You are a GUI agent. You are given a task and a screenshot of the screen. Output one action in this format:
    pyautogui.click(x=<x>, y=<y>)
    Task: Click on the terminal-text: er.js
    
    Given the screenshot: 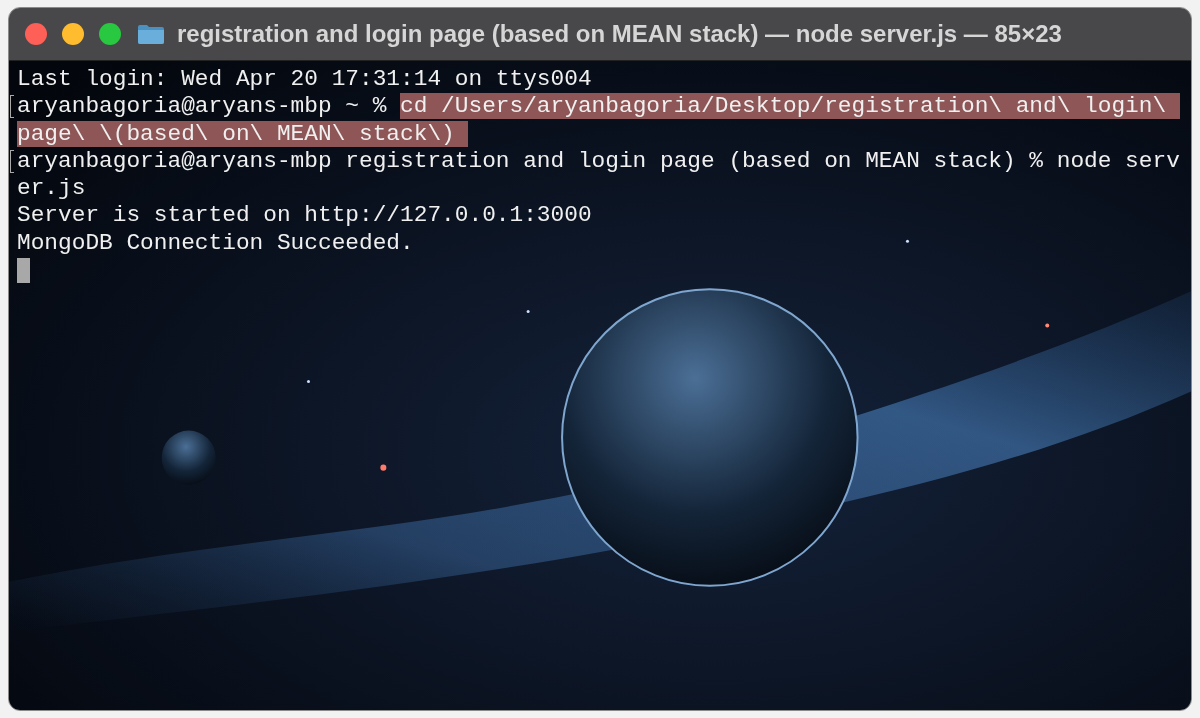 What is the action you would take?
    pyautogui.click(x=51, y=188)
    